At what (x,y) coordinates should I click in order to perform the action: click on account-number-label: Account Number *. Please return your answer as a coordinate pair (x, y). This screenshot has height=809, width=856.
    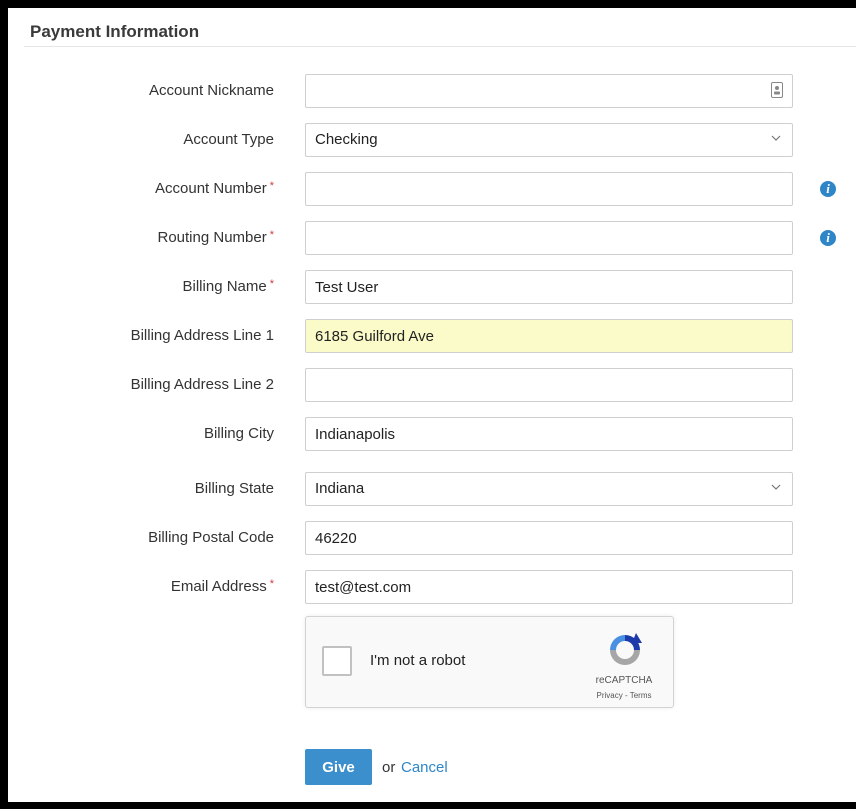
    Looking at the image, I should click on (214, 188).